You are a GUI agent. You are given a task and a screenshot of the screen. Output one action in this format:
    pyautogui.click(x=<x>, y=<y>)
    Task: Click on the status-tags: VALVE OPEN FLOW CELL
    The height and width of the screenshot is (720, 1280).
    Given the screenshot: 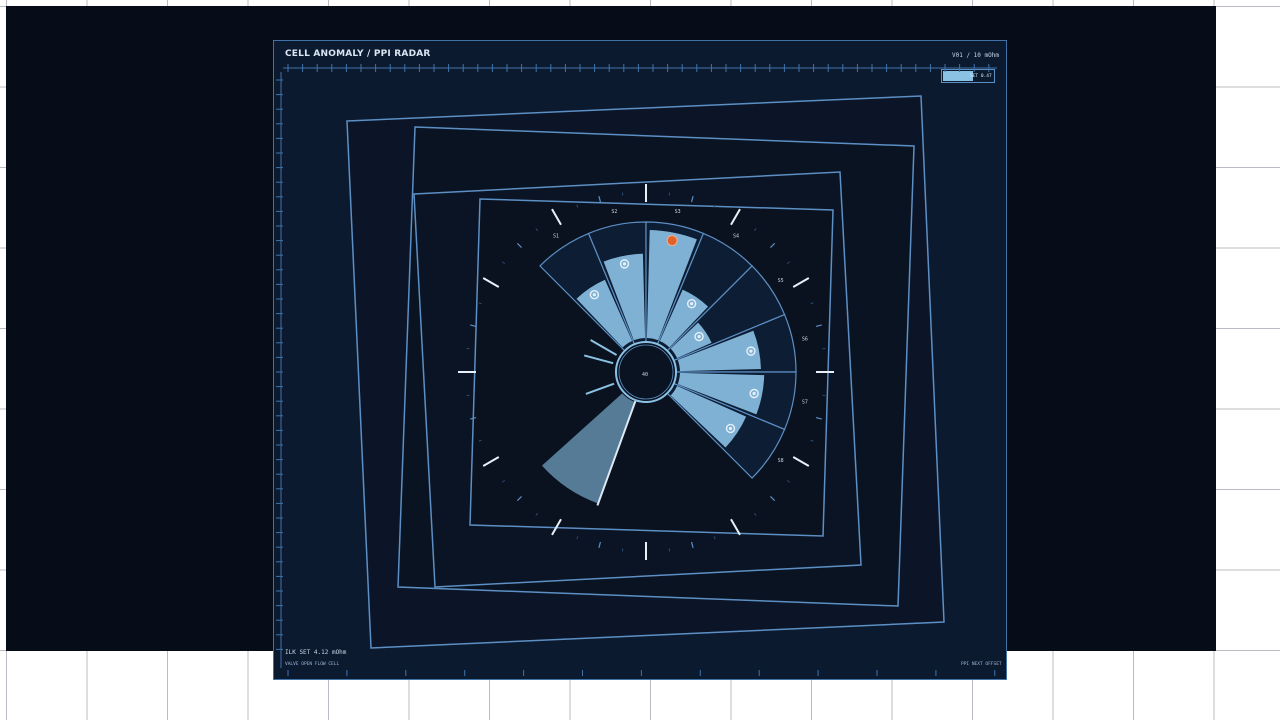 What is the action you would take?
    pyautogui.click(x=312, y=664)
    